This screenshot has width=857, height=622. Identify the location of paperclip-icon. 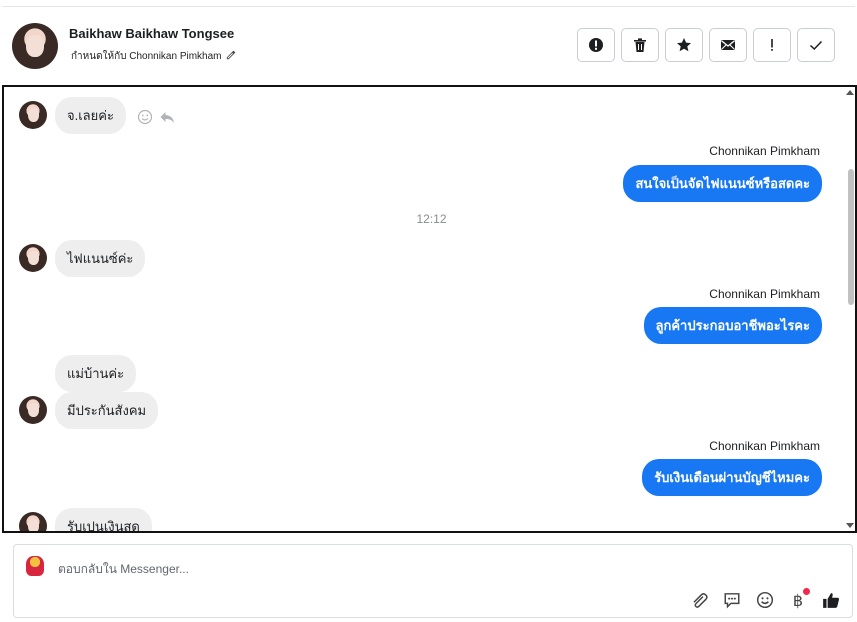
(700, 600).